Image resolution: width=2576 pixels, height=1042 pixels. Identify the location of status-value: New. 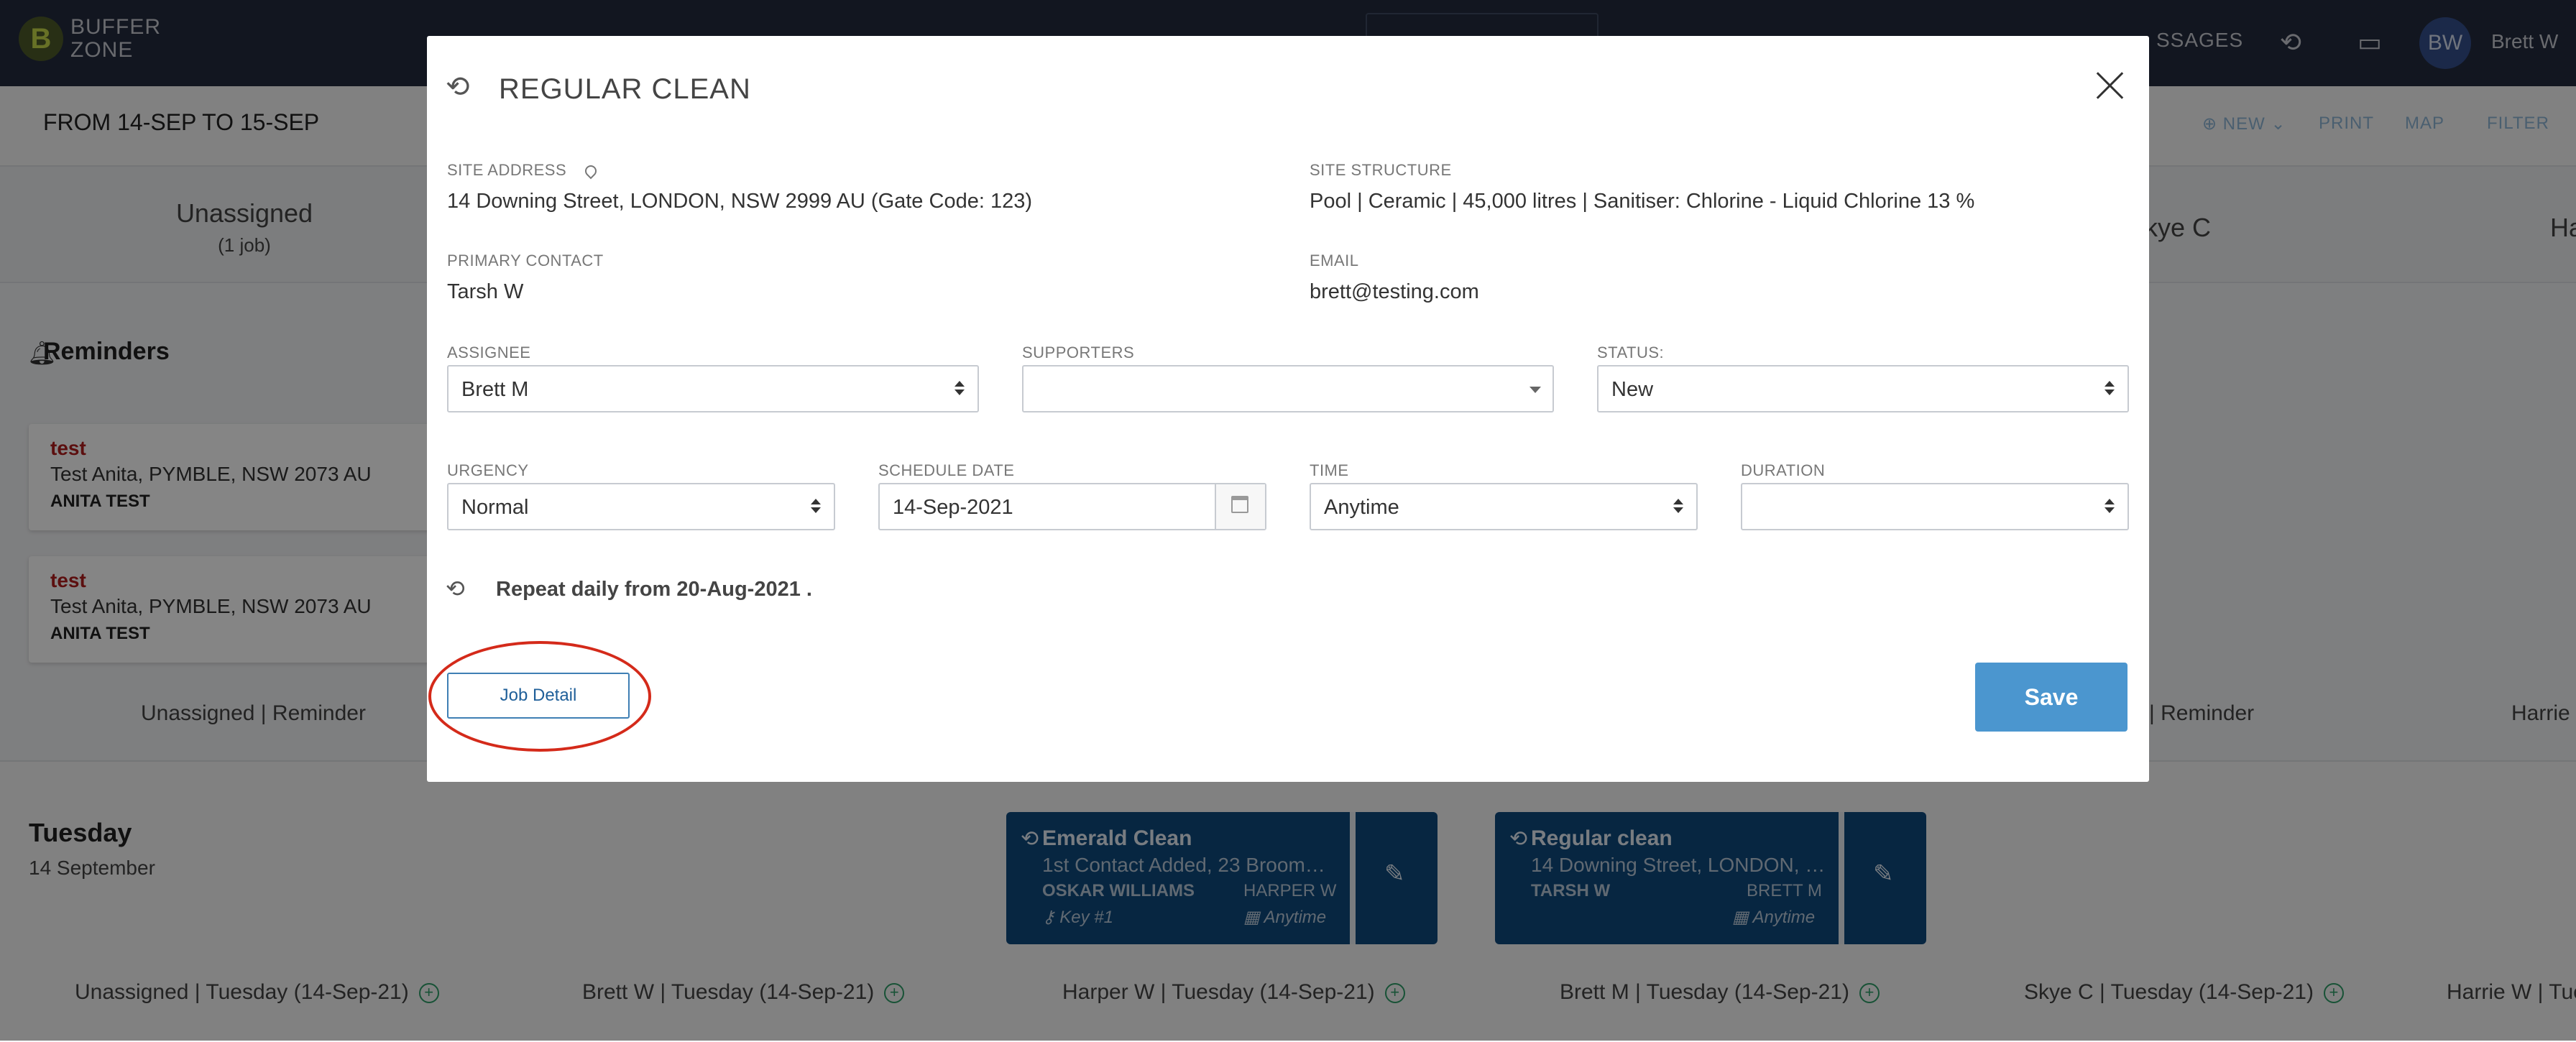
(1632, 389).